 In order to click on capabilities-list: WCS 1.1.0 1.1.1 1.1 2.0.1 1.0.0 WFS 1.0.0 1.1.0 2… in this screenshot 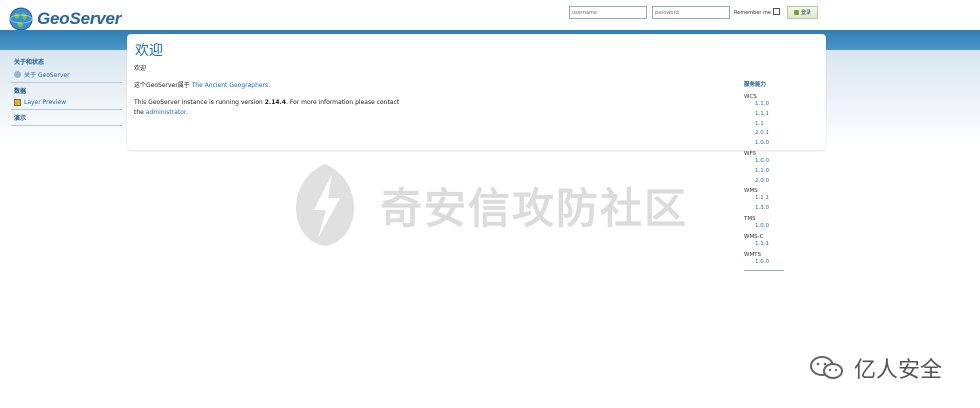, I will do `click(764, 180)`.